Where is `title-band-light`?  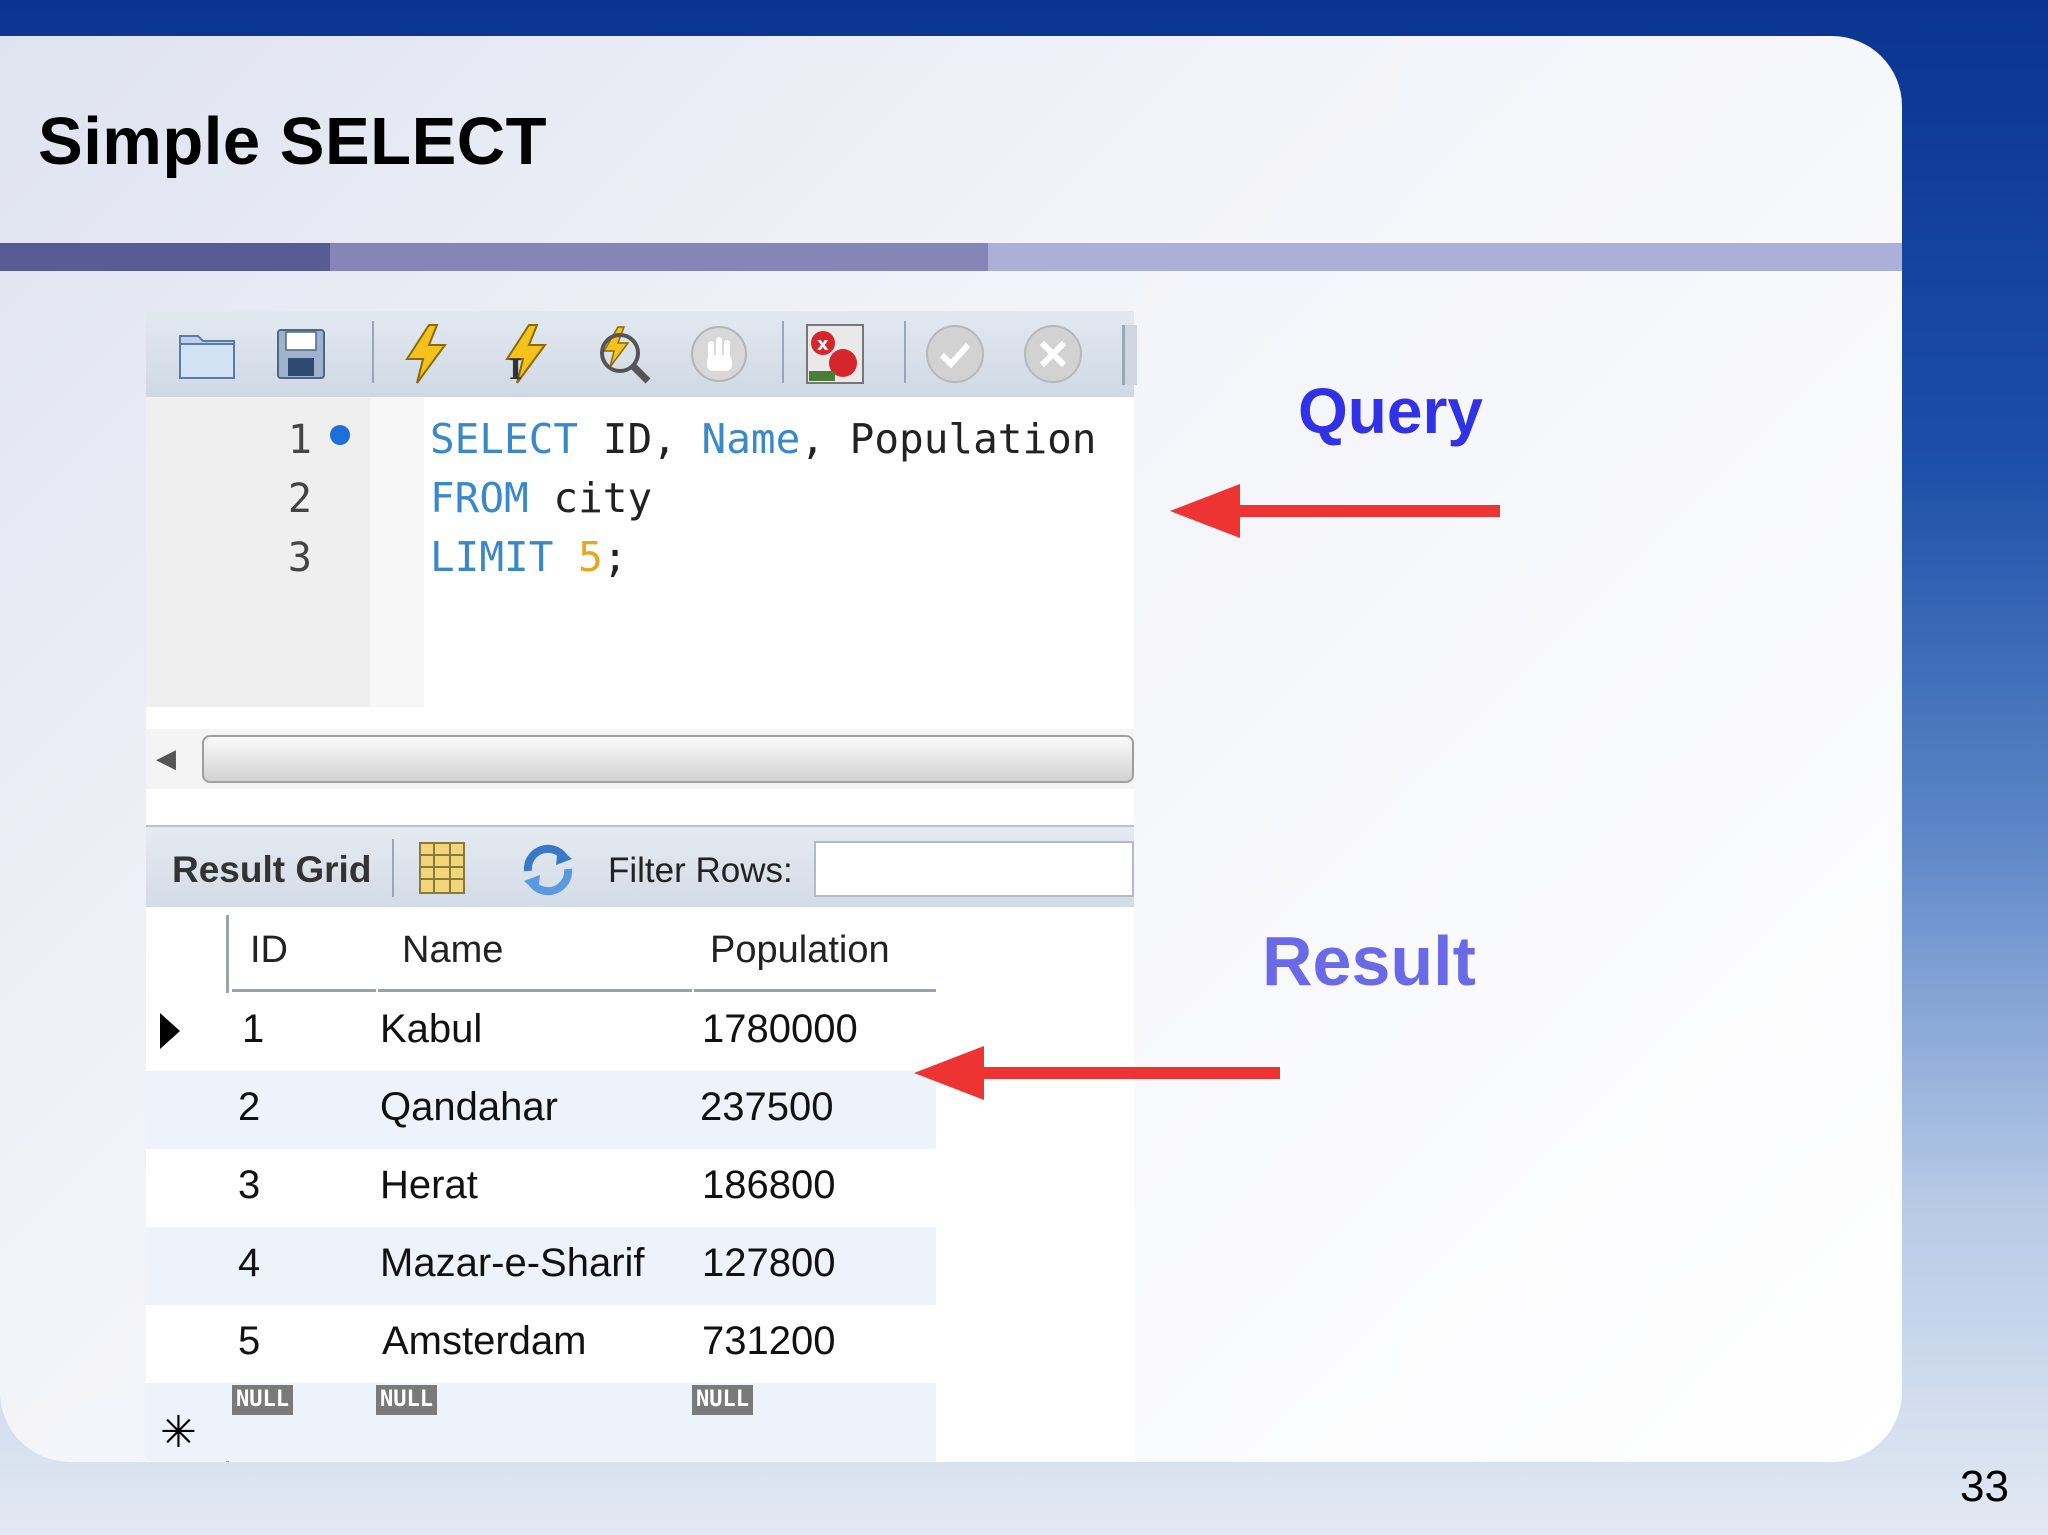 title-band-light is located at coordinates (1445, 257).